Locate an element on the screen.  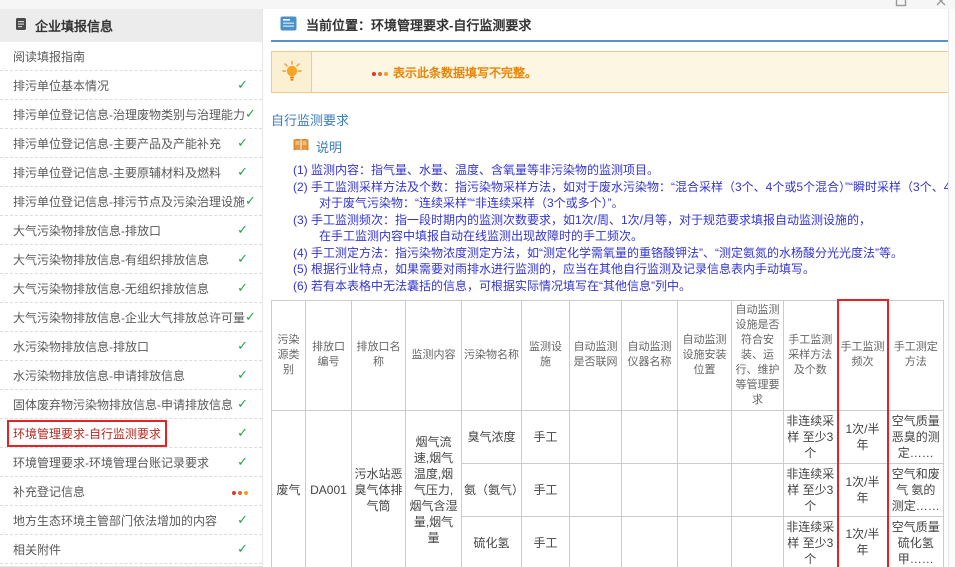
sidebar-item-label: 相关附件 is located at coordinates (37, 549).